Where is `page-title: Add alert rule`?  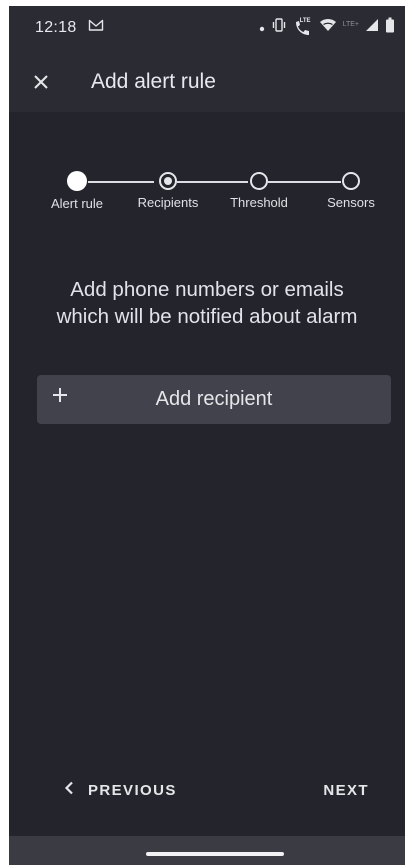 page-title: Add alert rule is located at coordinates (153, 81).